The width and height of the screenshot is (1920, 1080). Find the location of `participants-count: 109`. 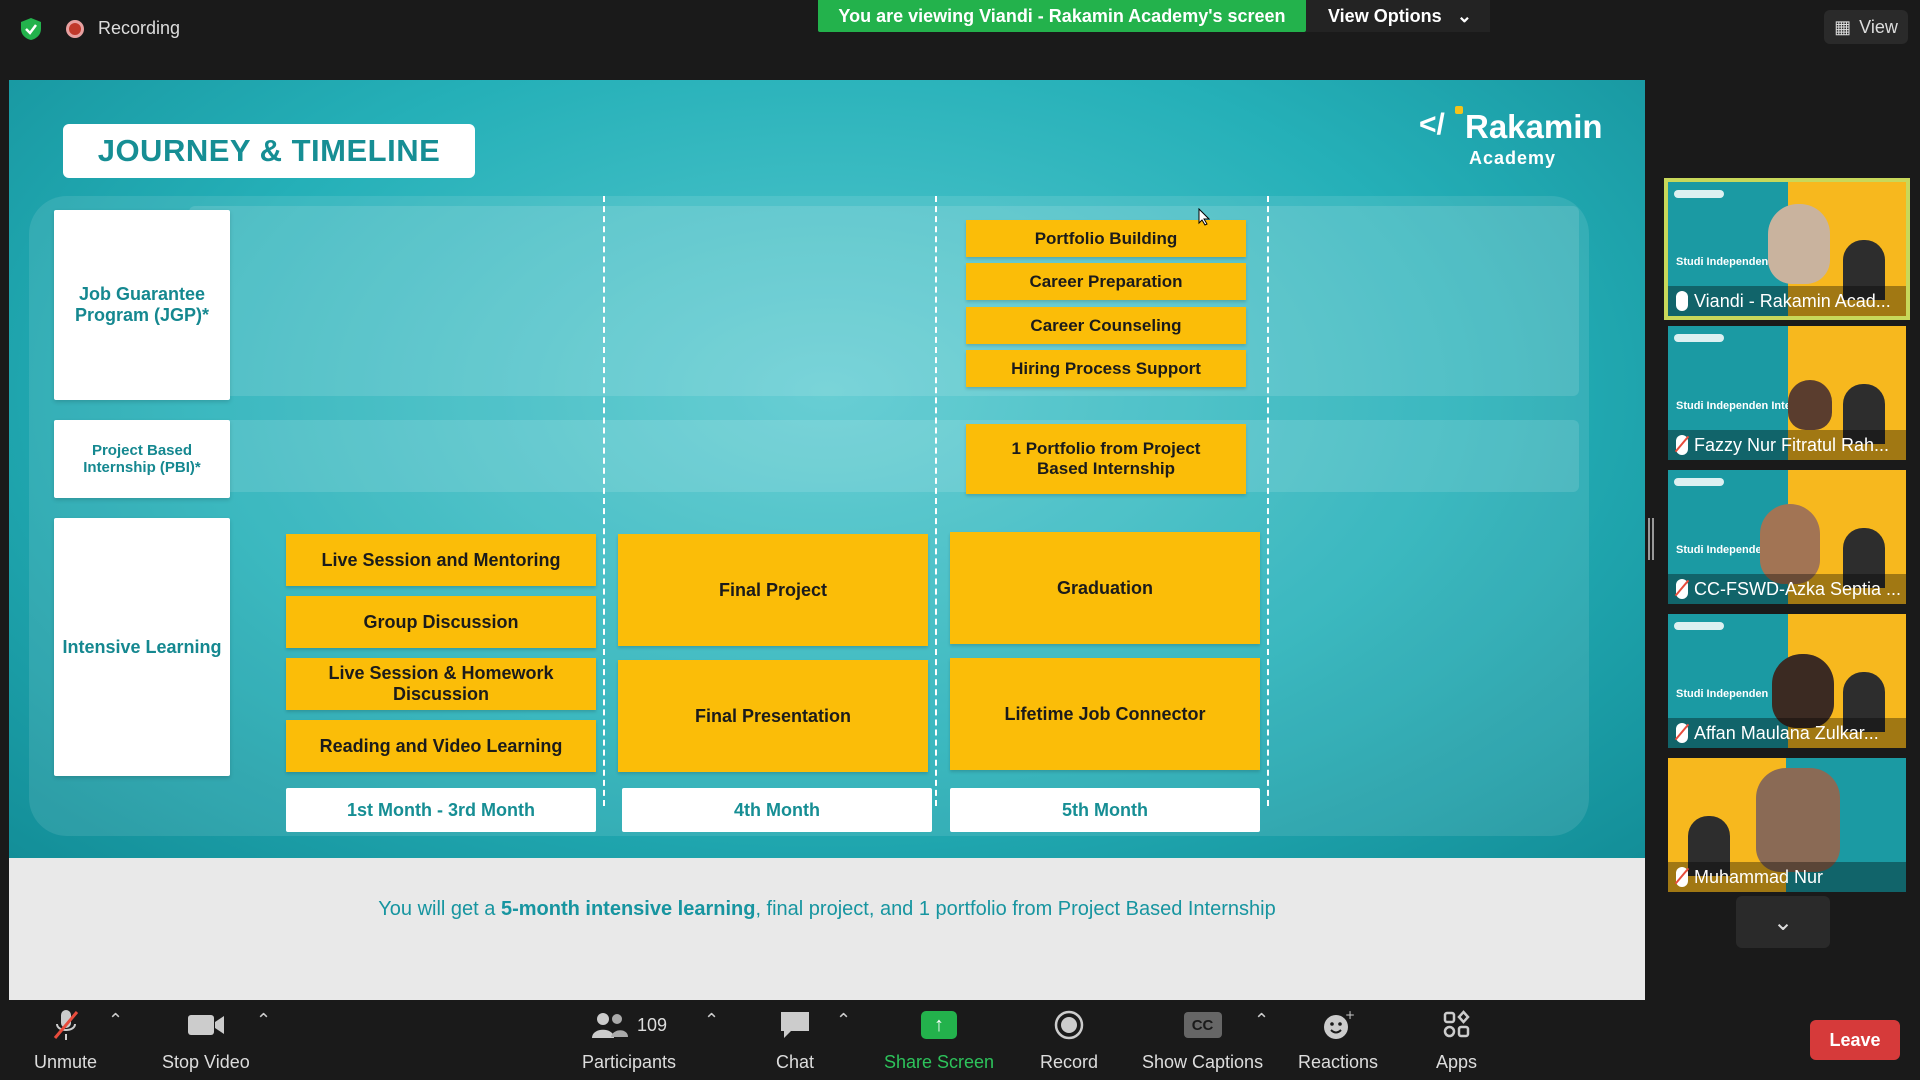

participants-count: 109 is located at coordinates (652, 1024).